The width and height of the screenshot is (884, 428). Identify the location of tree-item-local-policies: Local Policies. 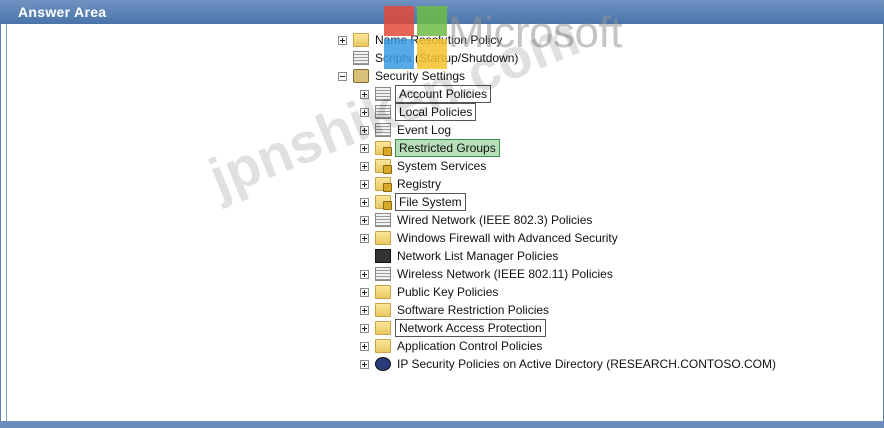
(619, 112).